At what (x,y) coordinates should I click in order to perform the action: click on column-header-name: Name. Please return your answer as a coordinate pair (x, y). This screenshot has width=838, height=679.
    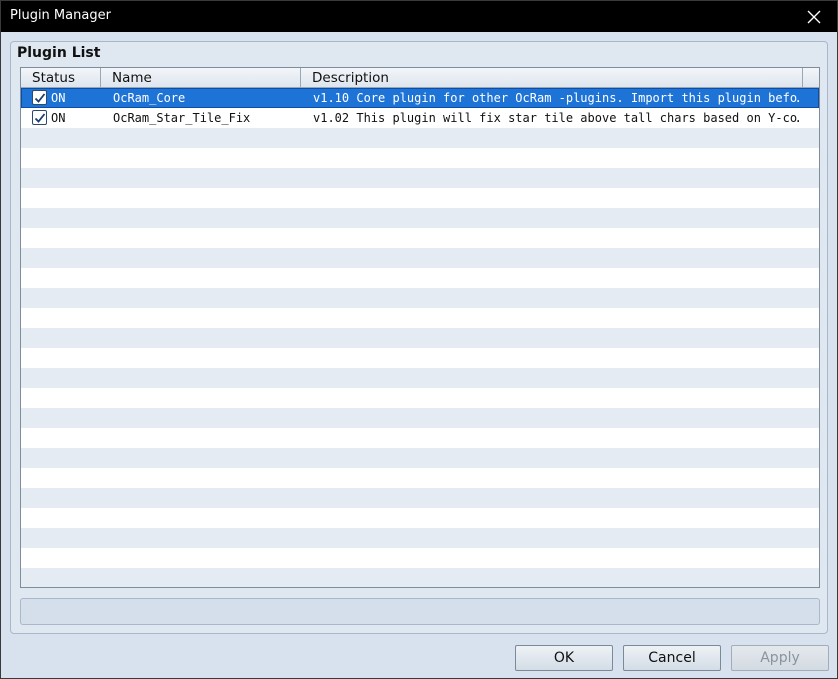
    Looking at the image, I should click on (201, 78).